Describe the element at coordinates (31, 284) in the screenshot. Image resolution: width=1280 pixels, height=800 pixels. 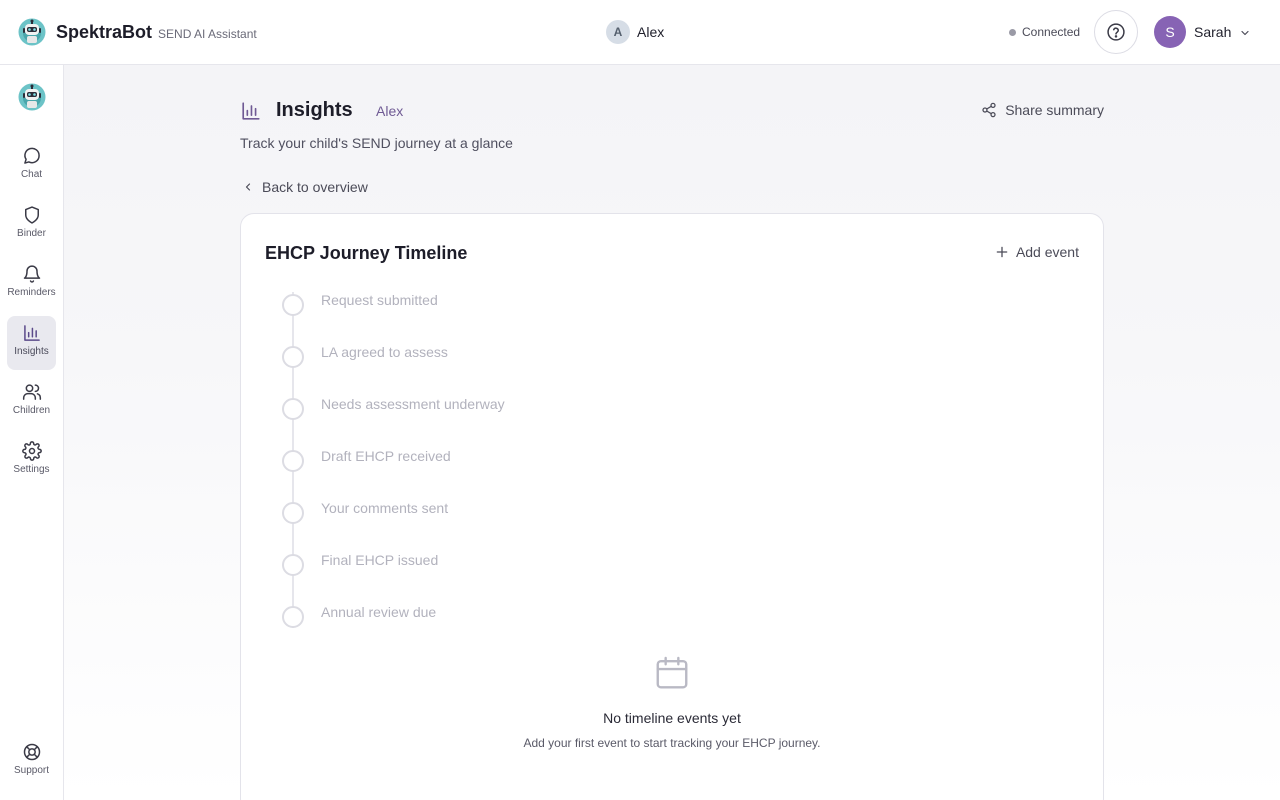
I see `sidebar-item-reminders: Reminders` at that location.